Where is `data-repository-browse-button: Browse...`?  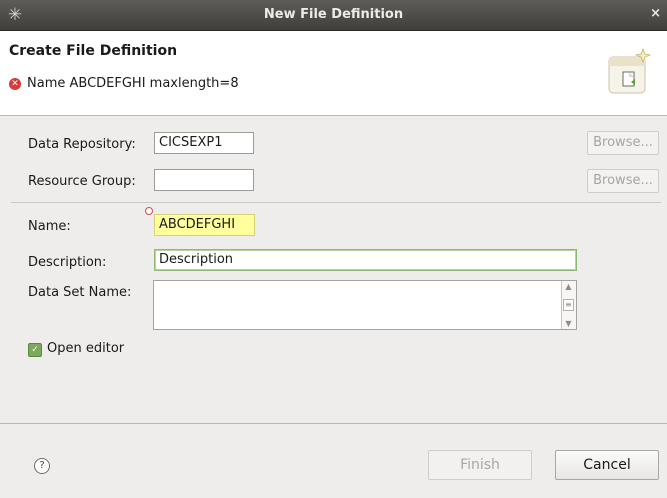 data-repository-browse-button: Browse... is located at coordinates (623, 143).